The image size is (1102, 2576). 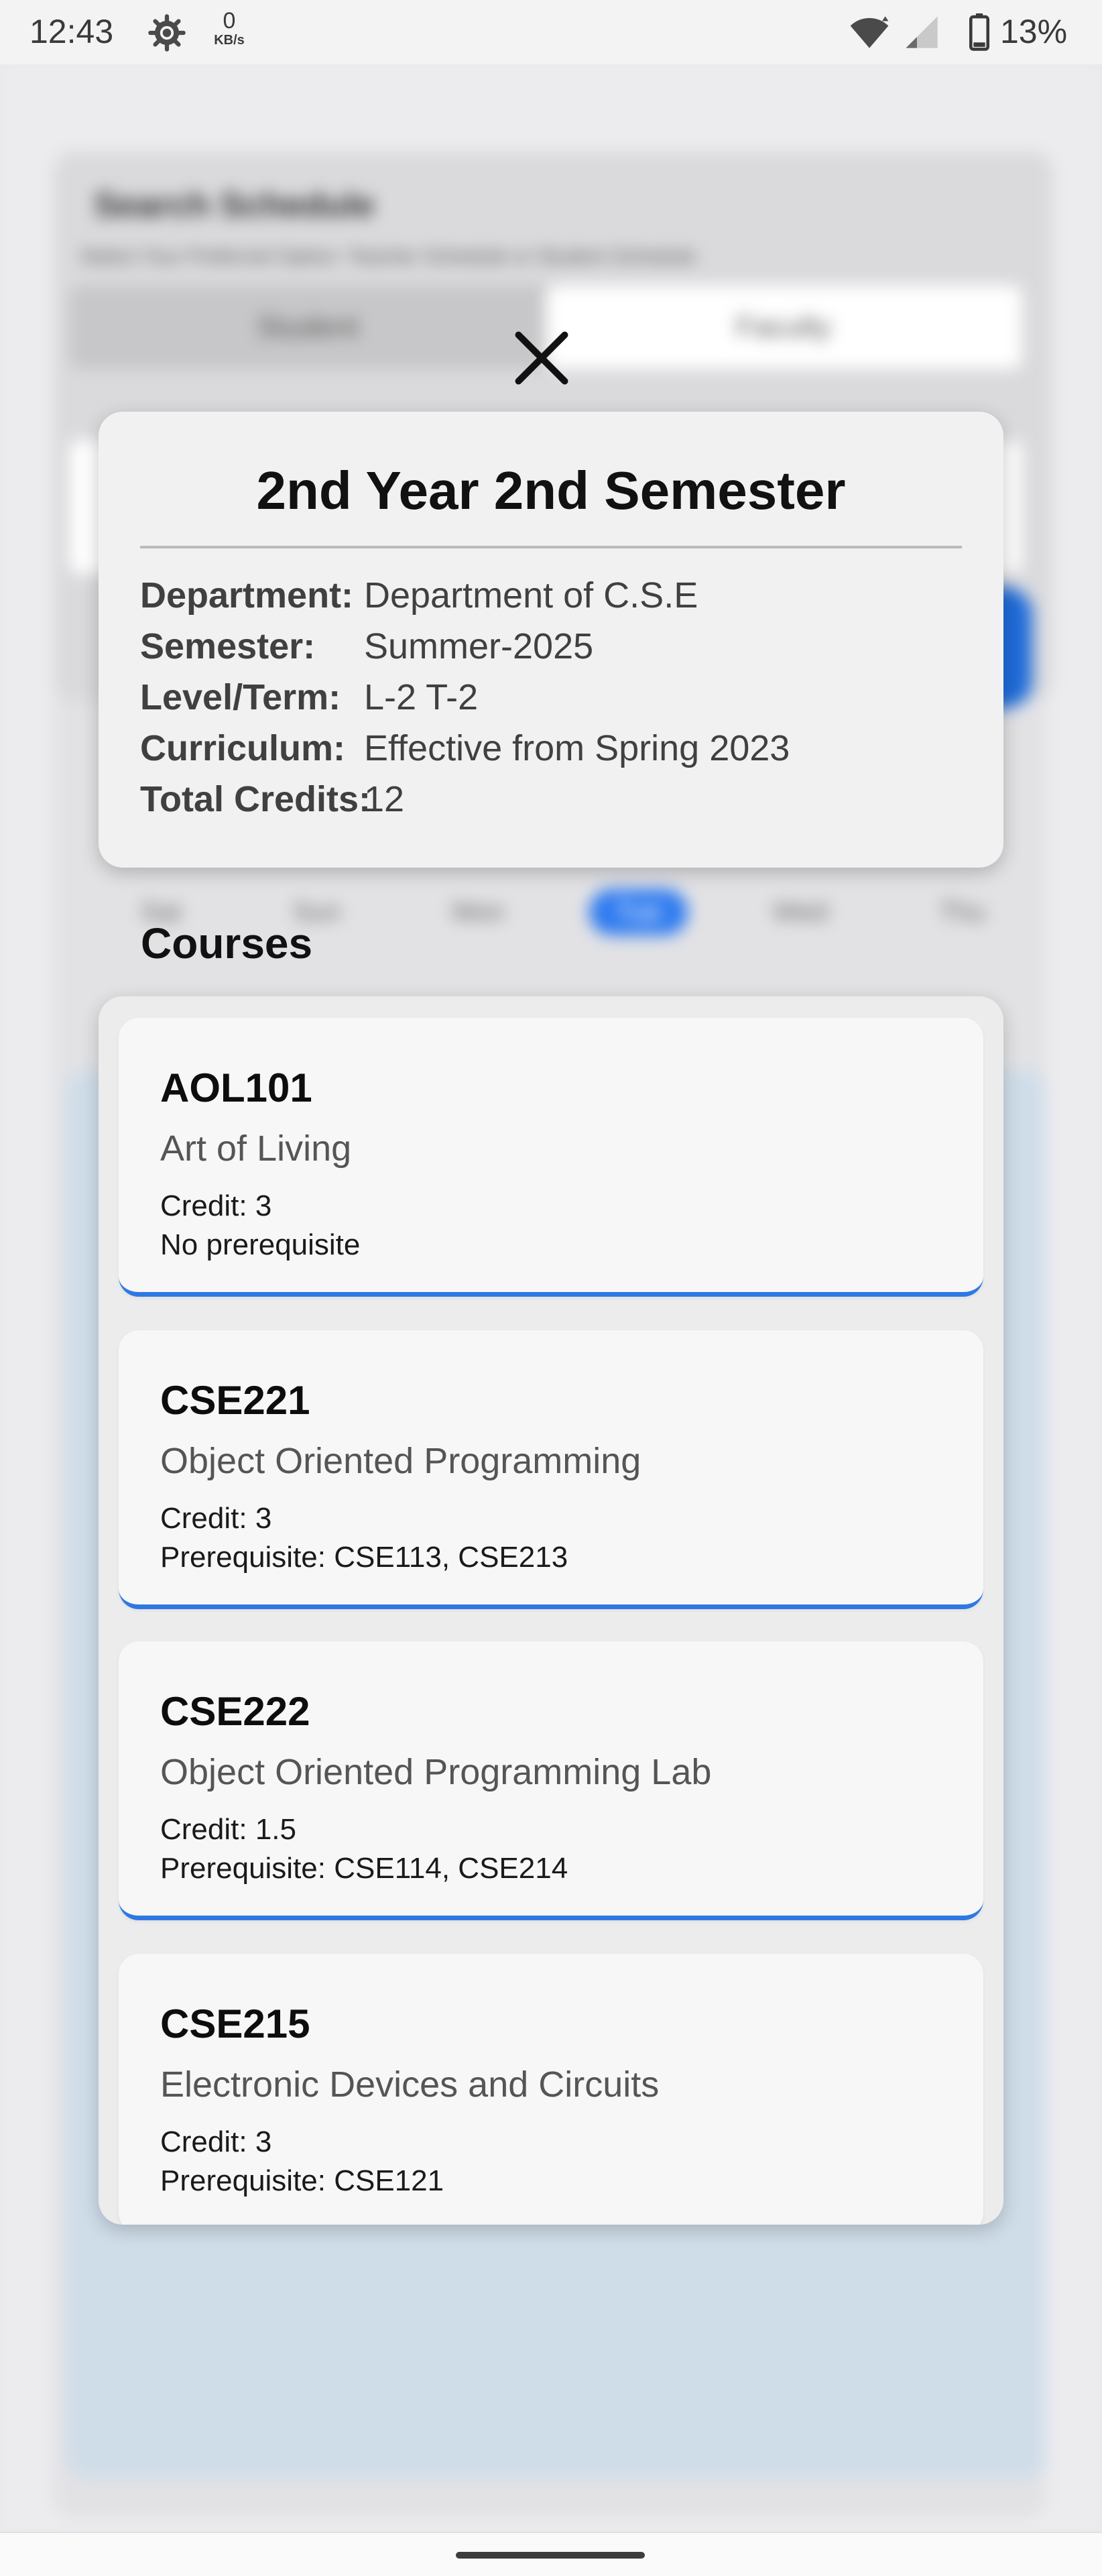 I want to click on close-icon, so click(x=541, y=358).